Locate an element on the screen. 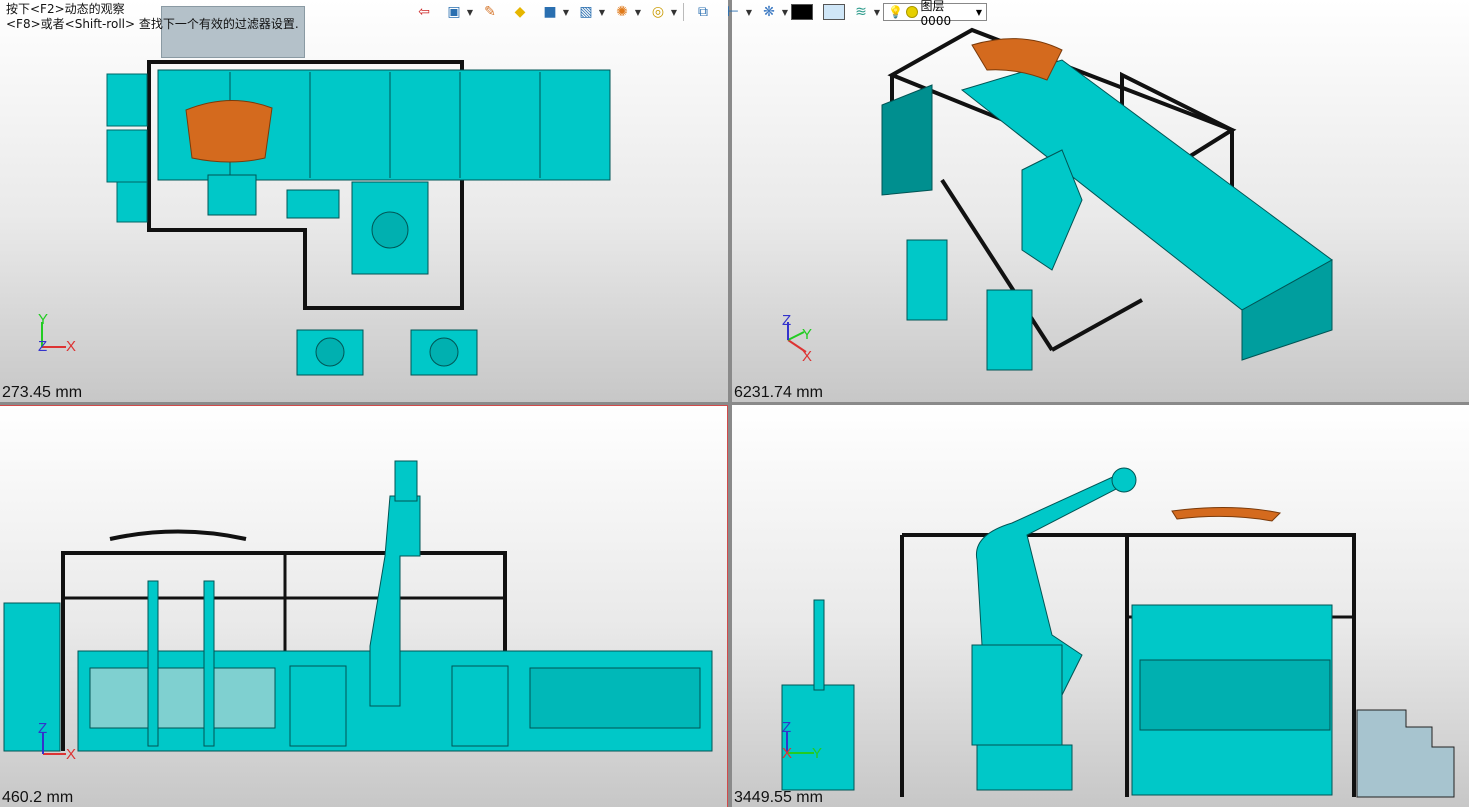 The image size is (1469, 807). section-icon: ⧉ is located at coordinates (703, 12).